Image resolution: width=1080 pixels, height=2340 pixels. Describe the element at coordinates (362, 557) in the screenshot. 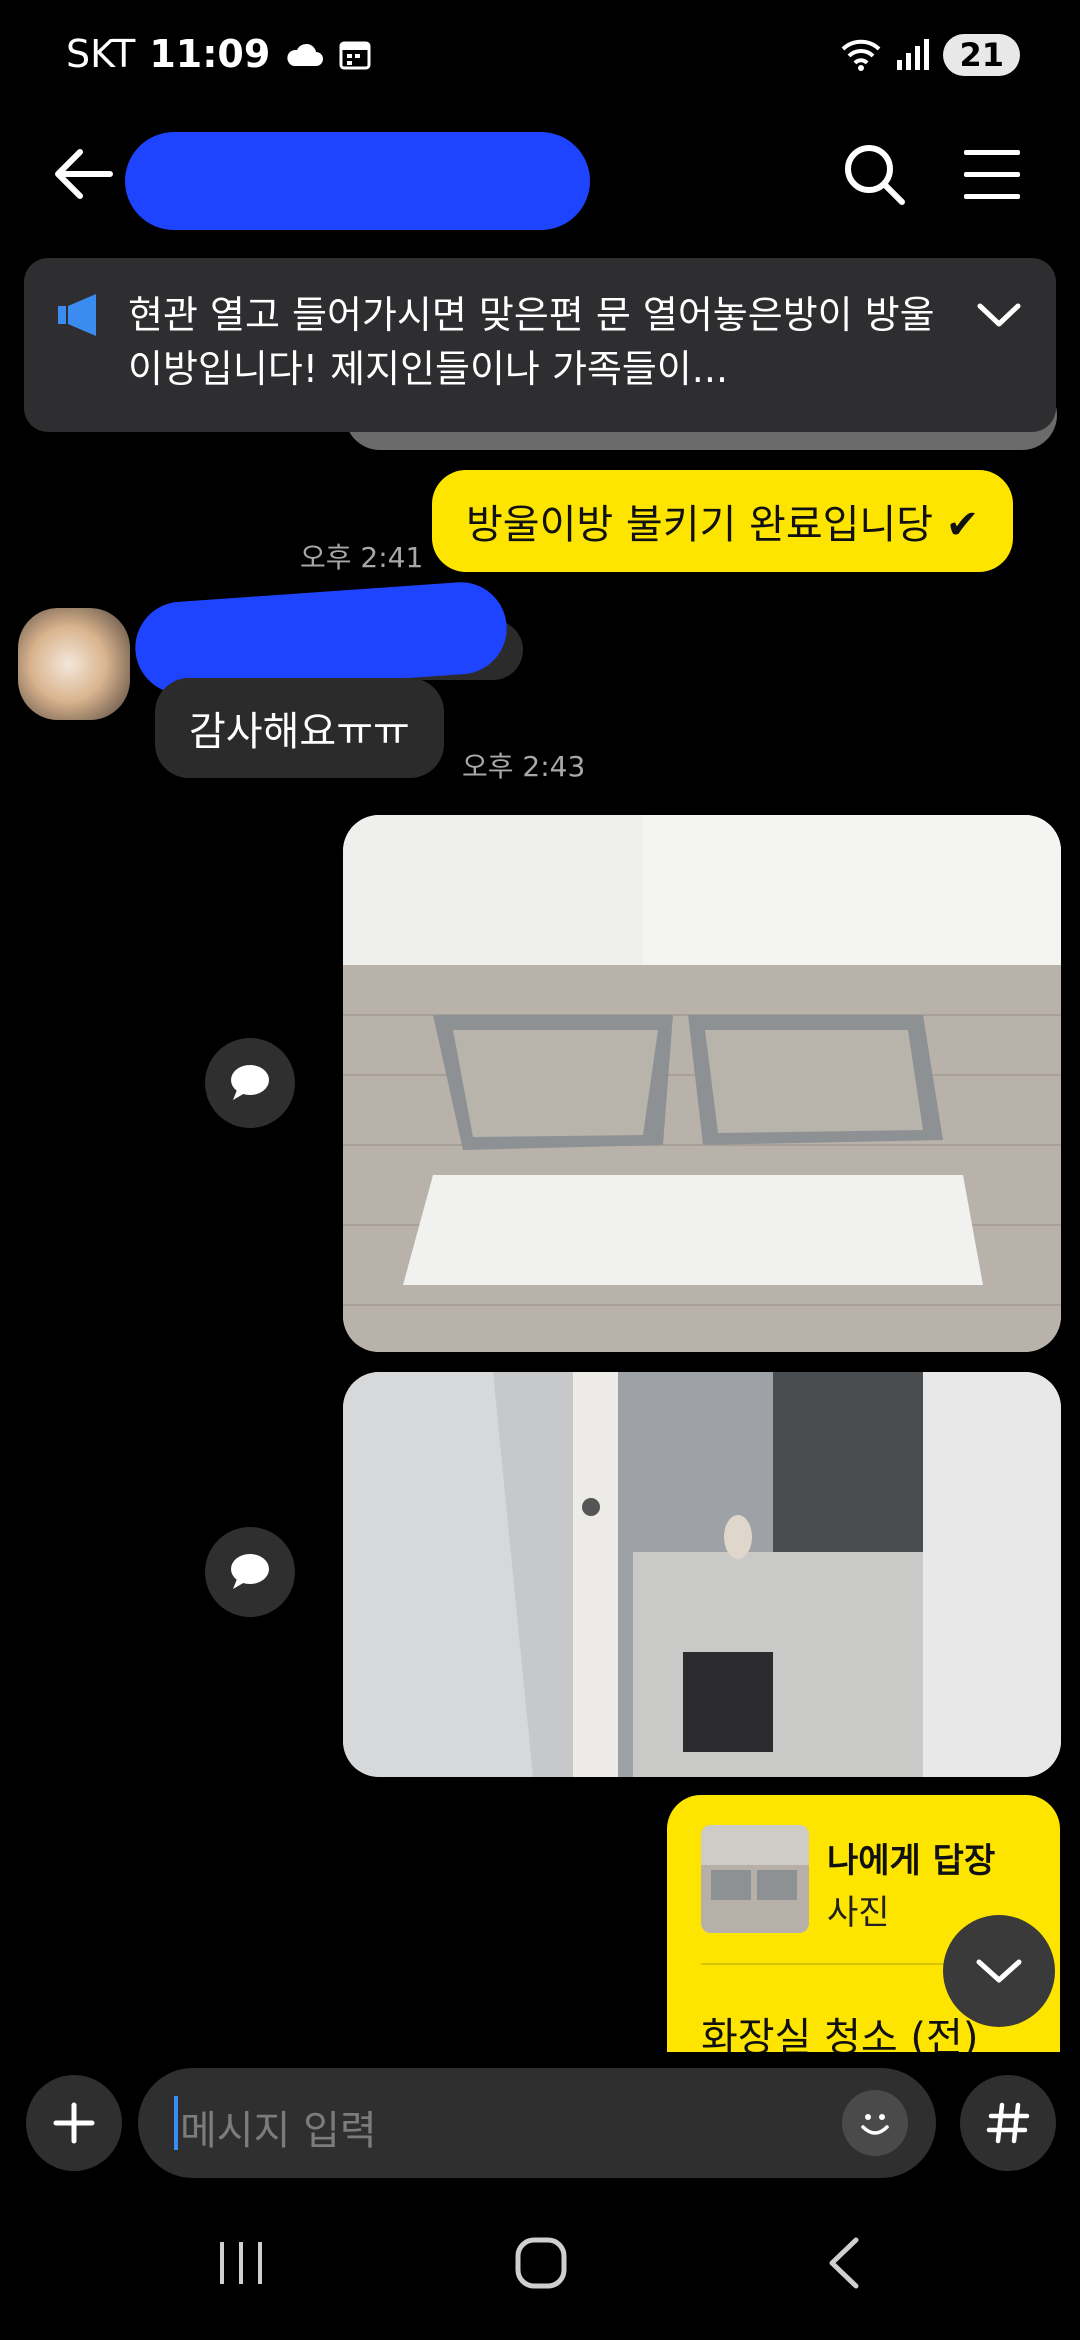

I see `message-time: 오후 2:41` at that location.